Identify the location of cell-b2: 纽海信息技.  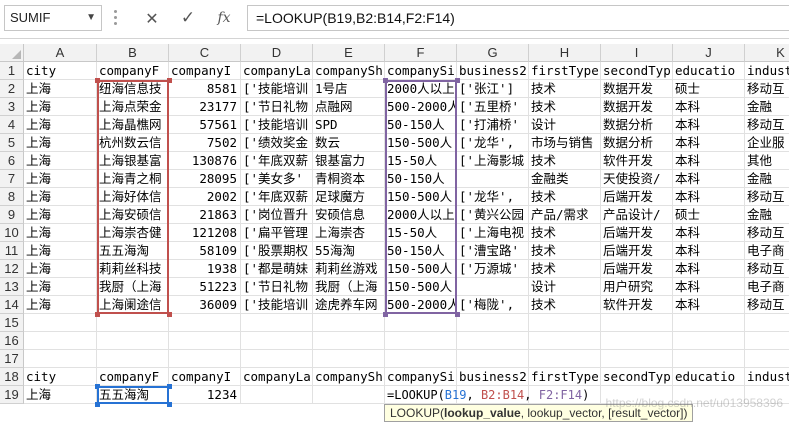
(133, 89).